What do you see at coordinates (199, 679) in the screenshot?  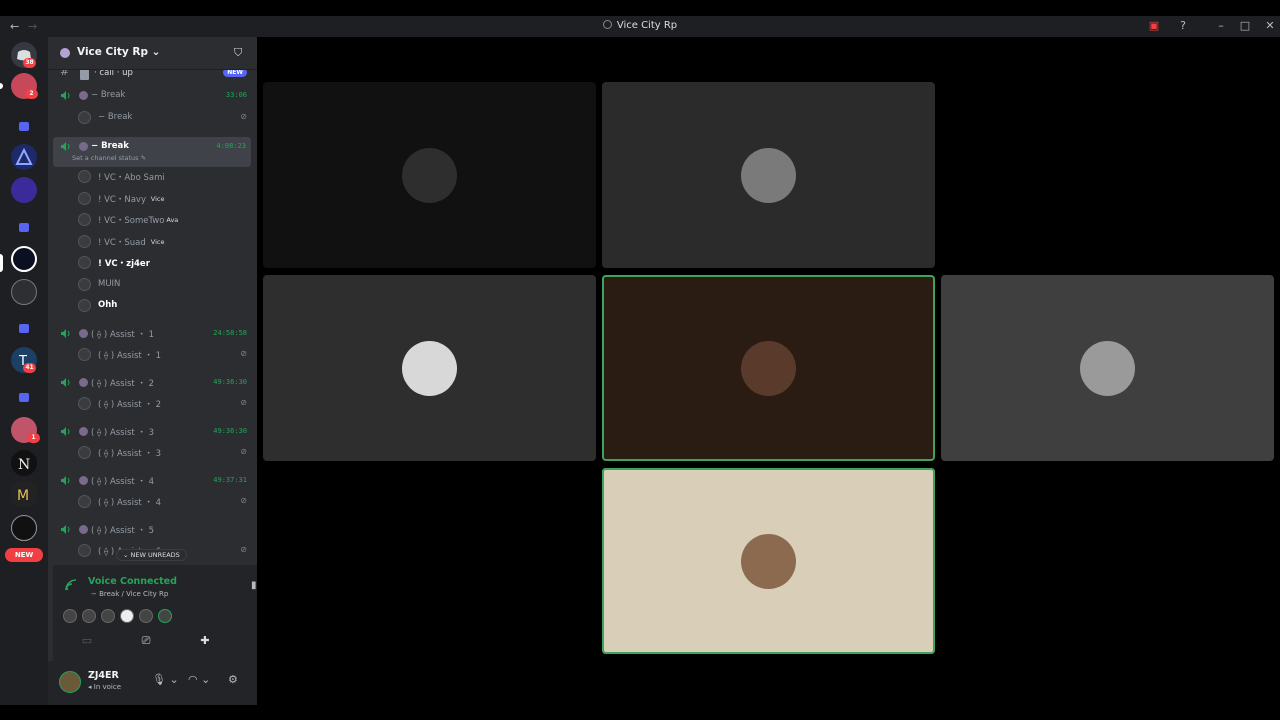 I see `headphones-icon: ◠ ⌄` at bounding box center [199, 679].